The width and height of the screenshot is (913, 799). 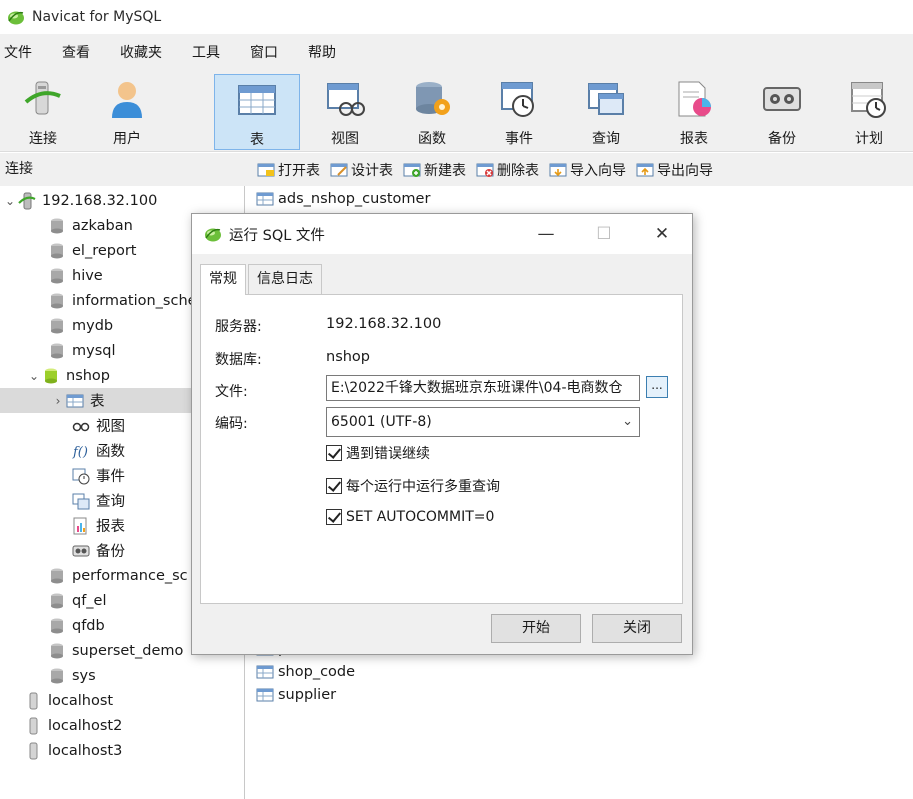 I want to click on tree-server-node: ⌄ 192.168.32.100, so click(x=79, y=200).